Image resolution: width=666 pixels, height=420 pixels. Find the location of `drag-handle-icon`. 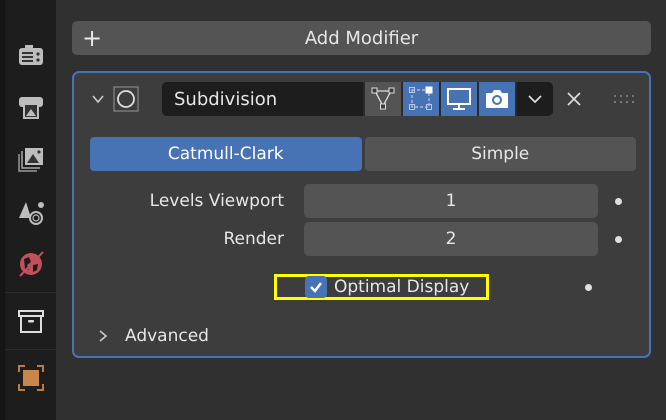

drag-handle-icon is located at coordinates (624, 99).